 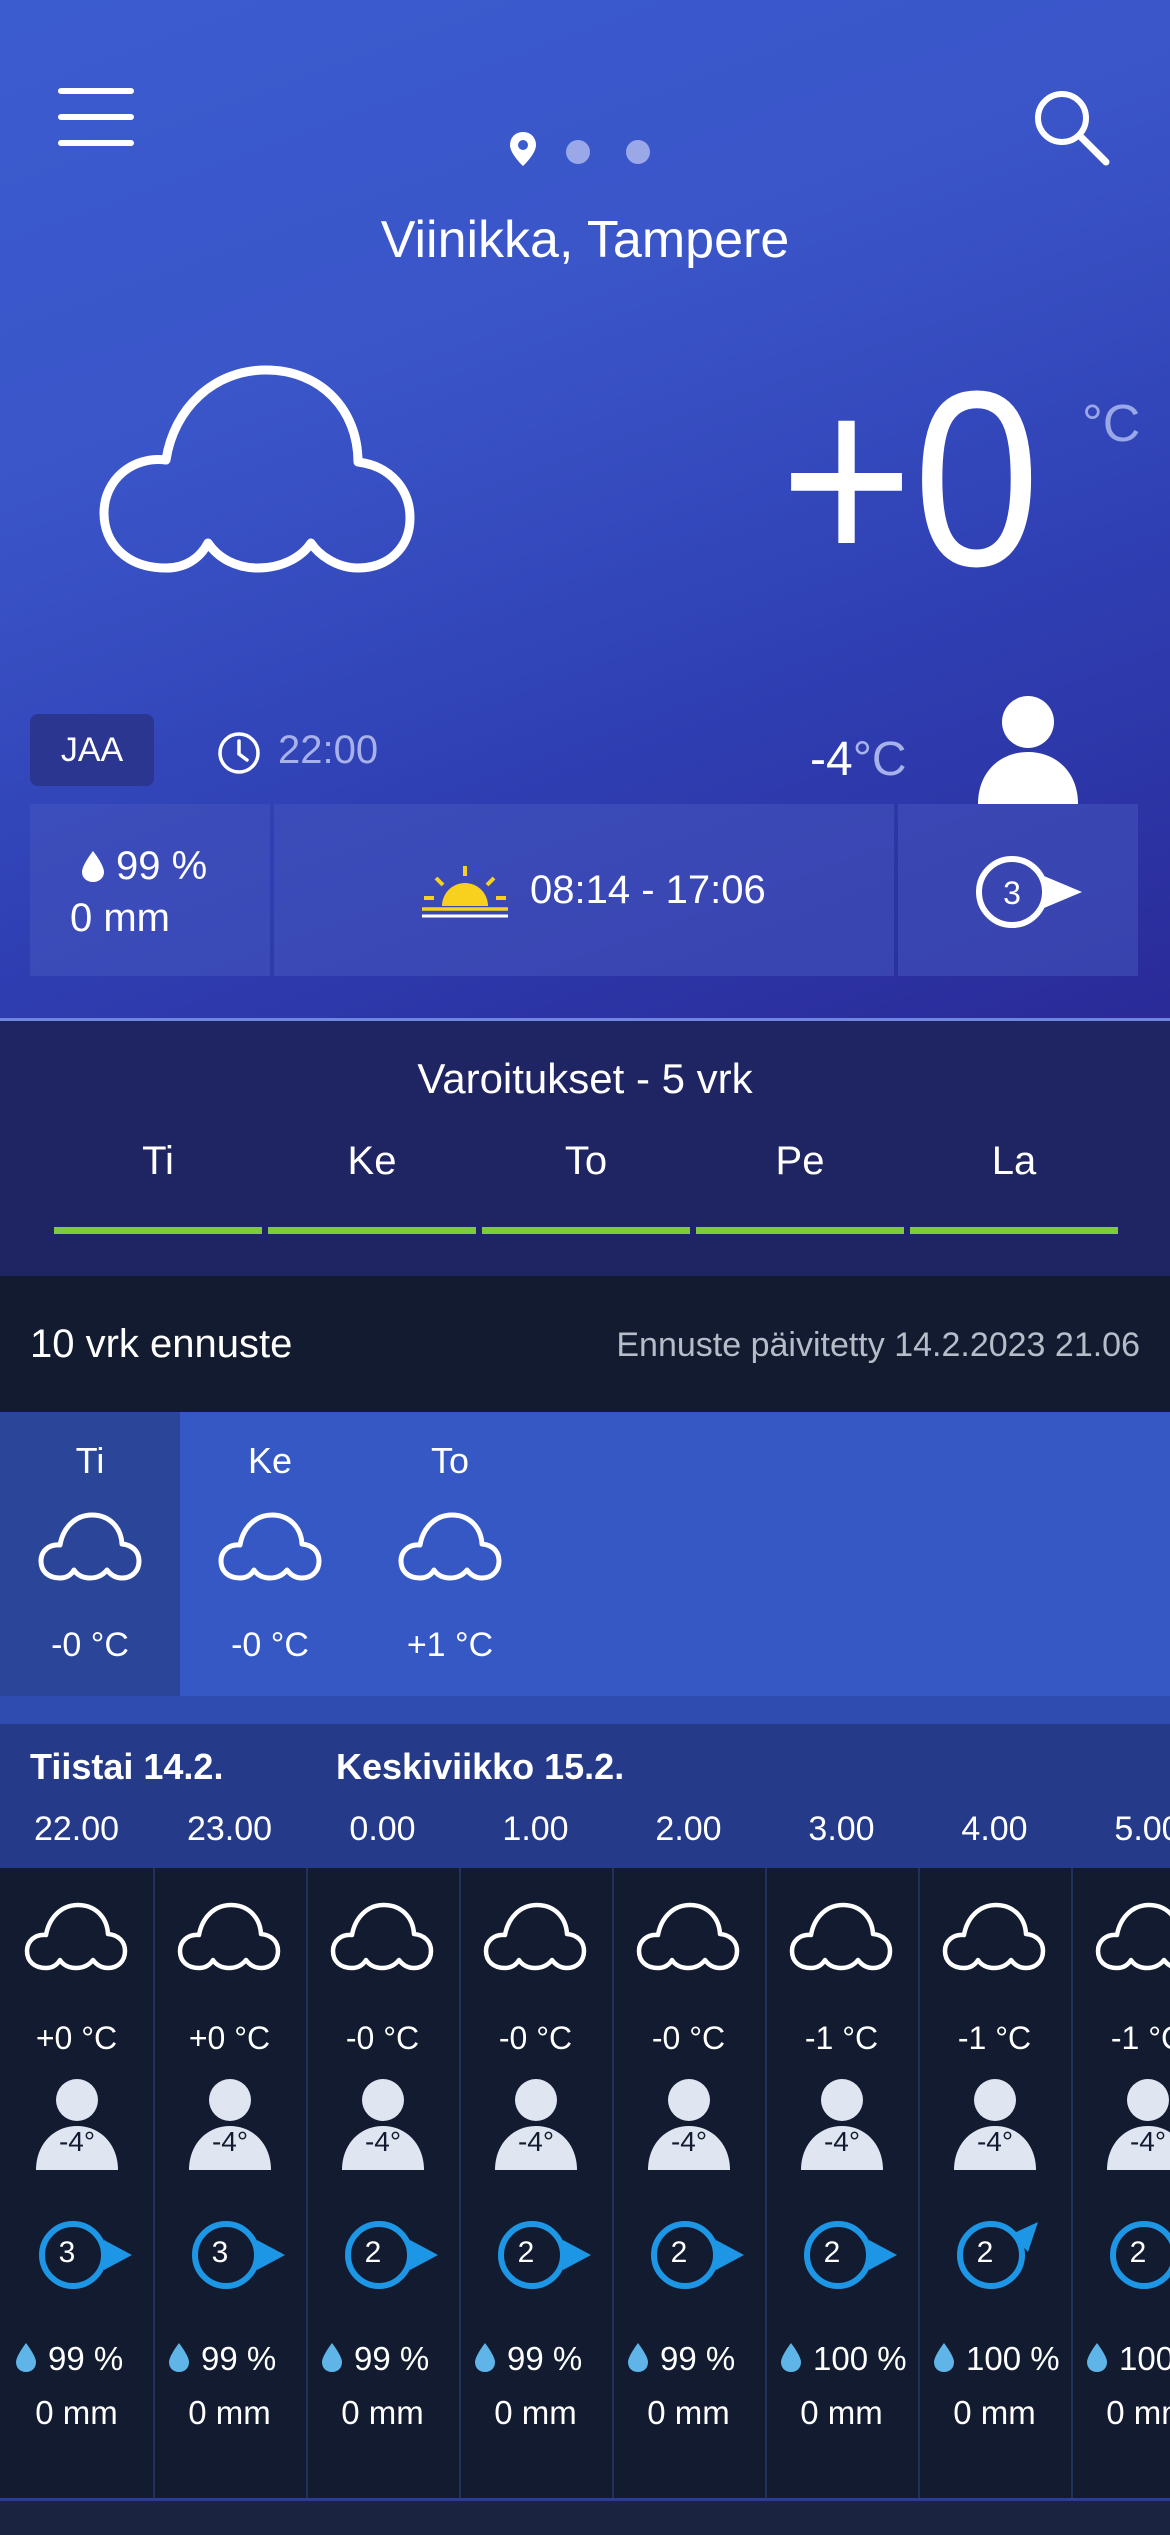 I want to click on temperature-unit: °C, so click(x=1111, y=424).